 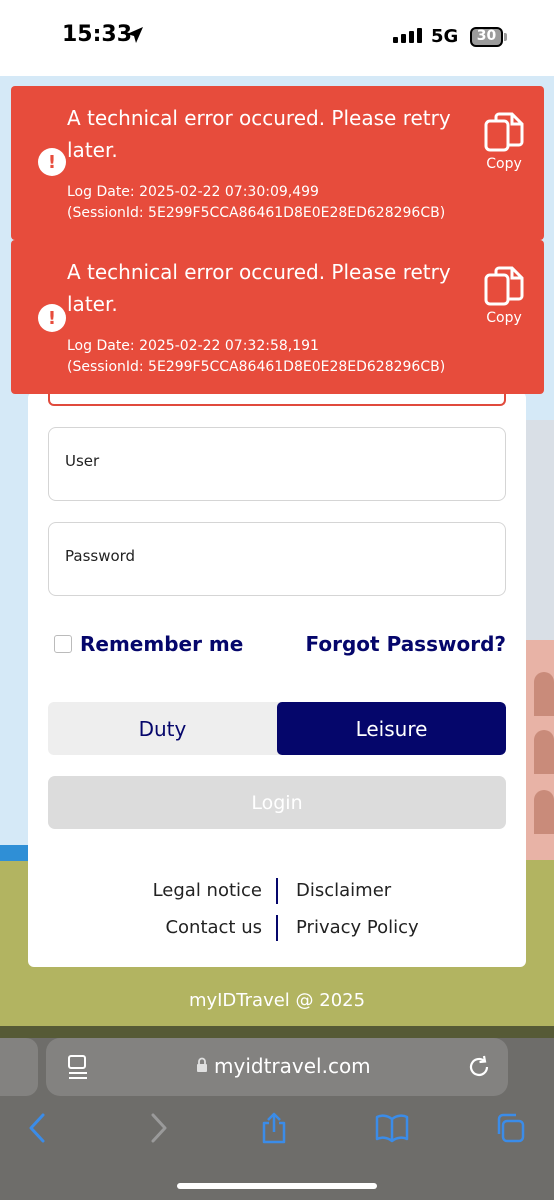 What do you see at coordinates (63, 644) in the screenshot?
I see `remember-me-checkbox` at bounding box center [63, 644].